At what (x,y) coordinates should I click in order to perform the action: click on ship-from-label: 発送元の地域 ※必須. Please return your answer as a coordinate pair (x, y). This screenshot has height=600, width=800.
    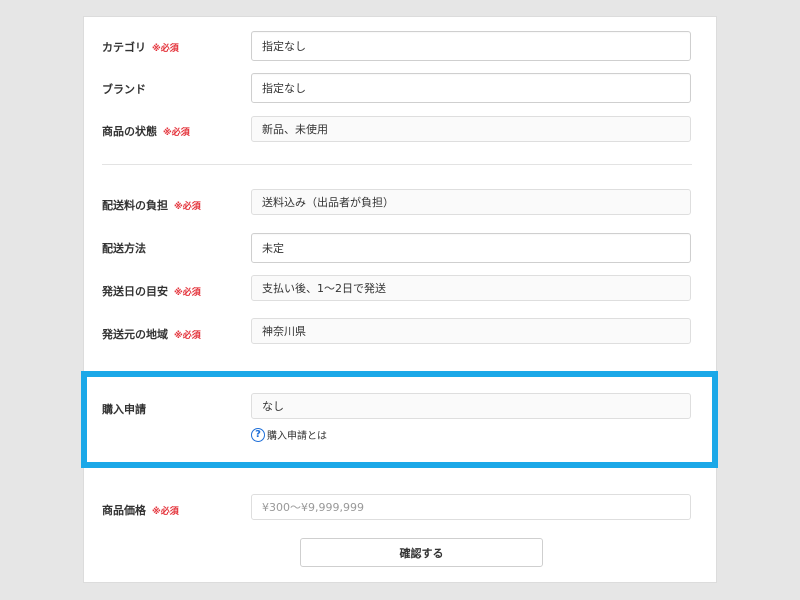
    Looking at the image, I should click on (151, 334).